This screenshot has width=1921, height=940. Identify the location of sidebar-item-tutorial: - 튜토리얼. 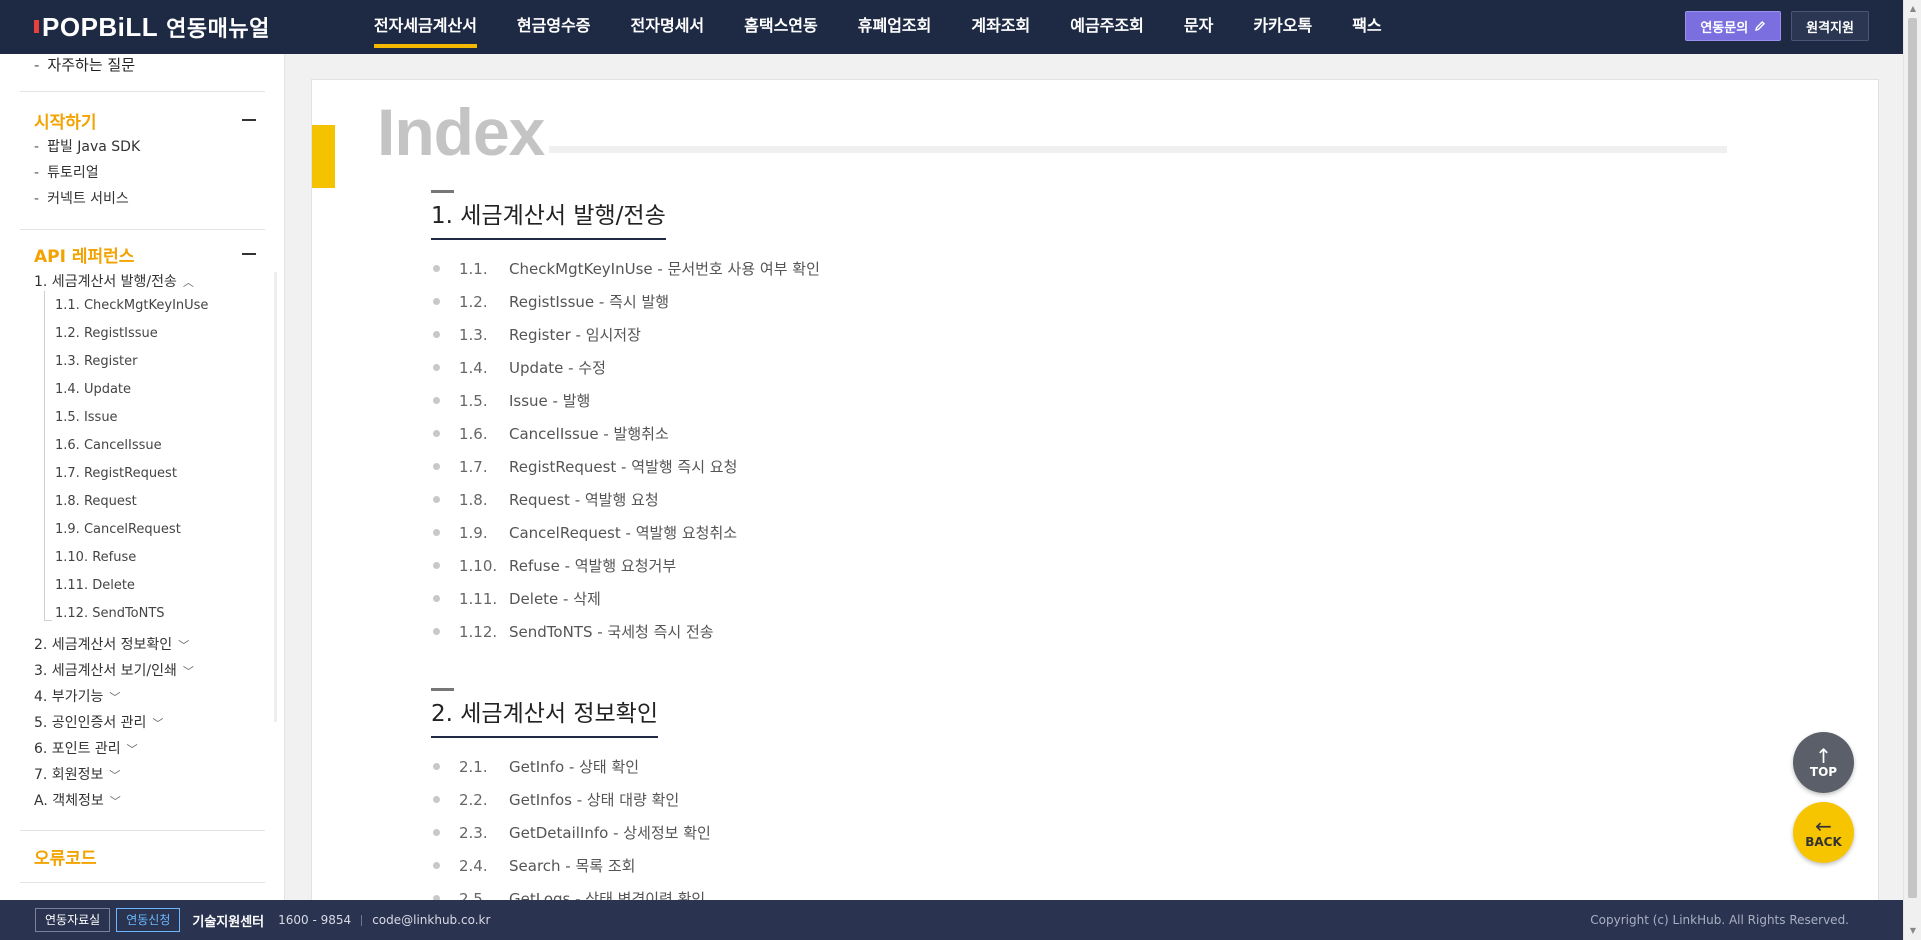
(66, 172).